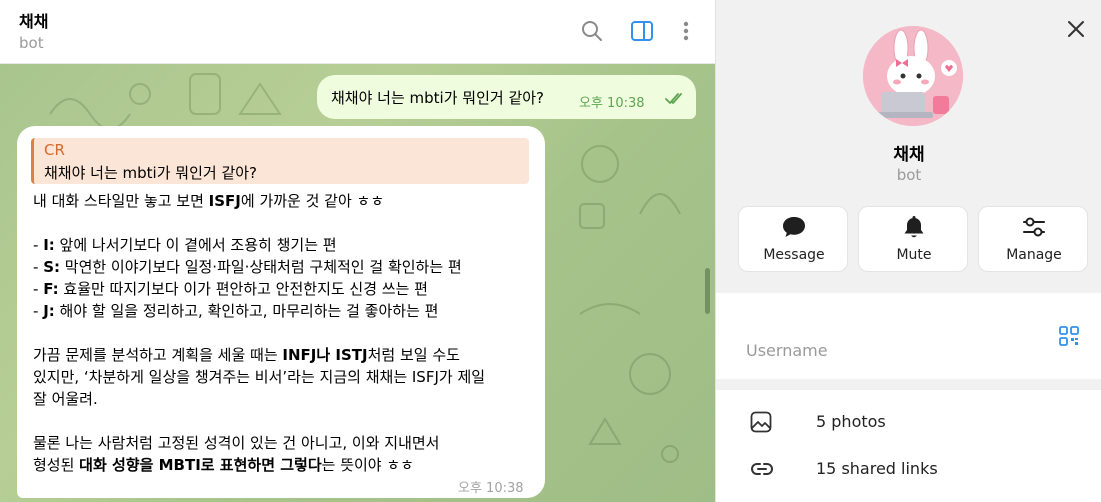 This screenshot has height=502, width=1101. I want to click on chat-bubble-icon, so click(794, 227).